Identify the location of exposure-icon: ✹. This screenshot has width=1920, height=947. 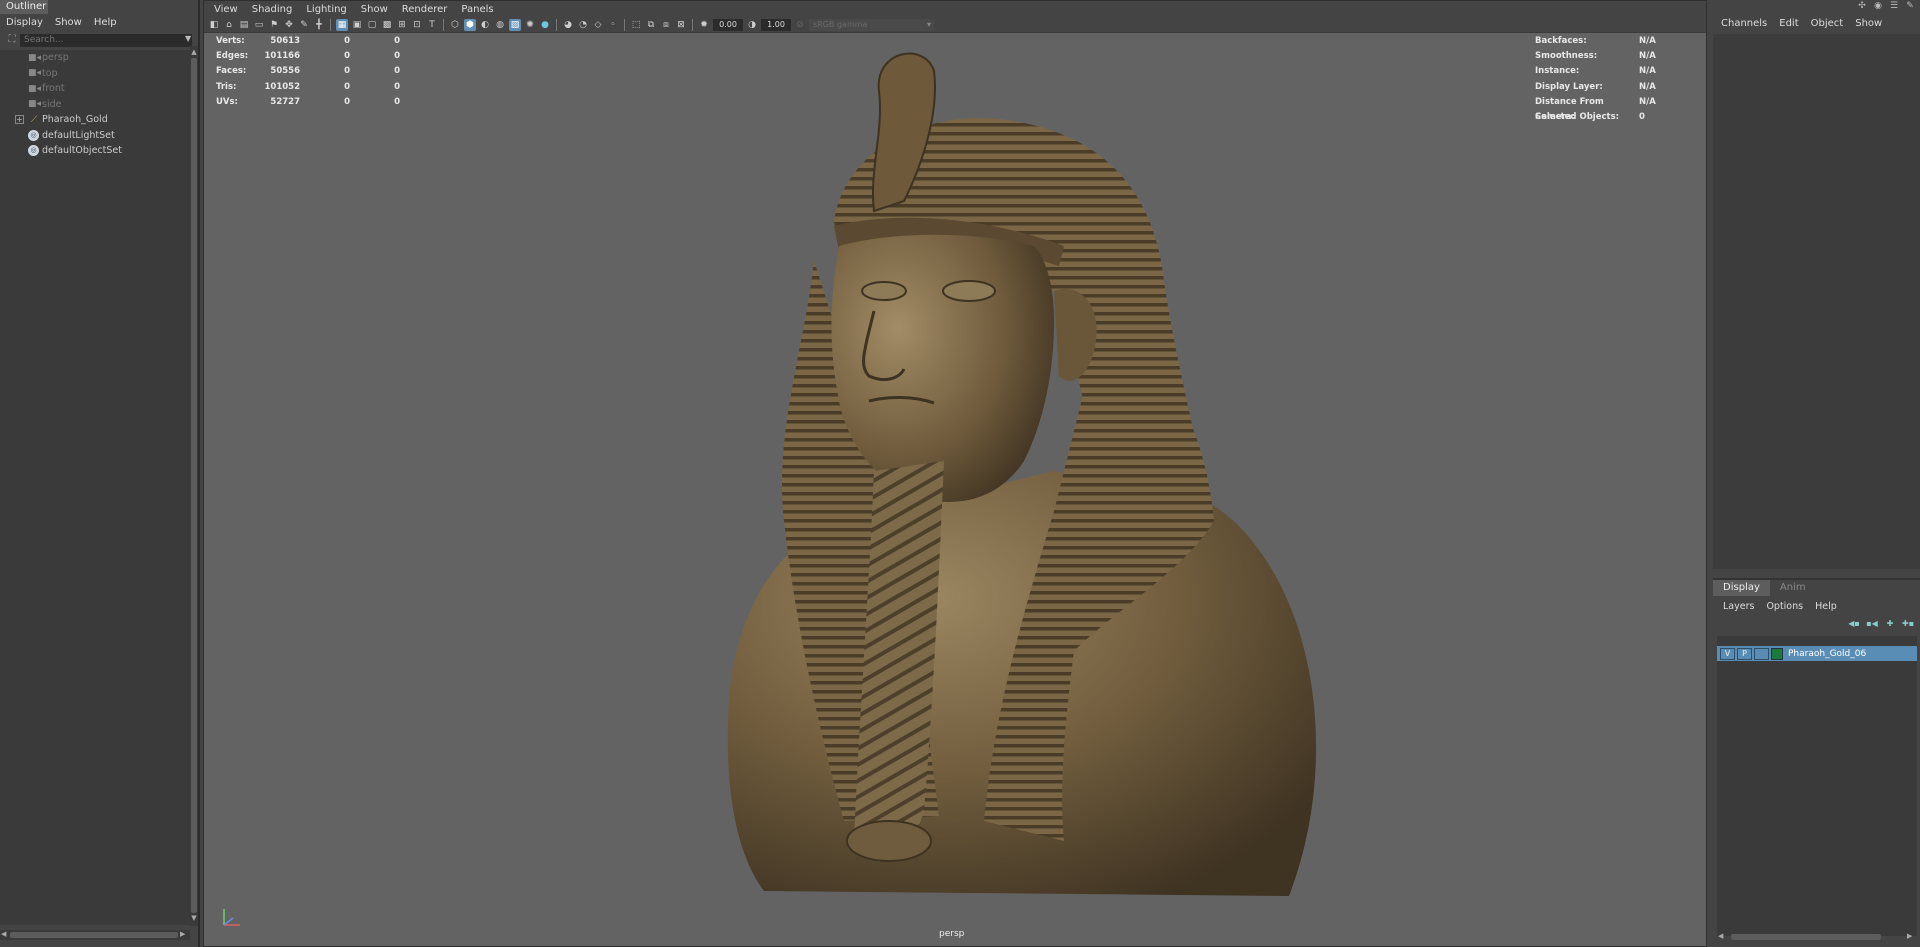
(704, 25).